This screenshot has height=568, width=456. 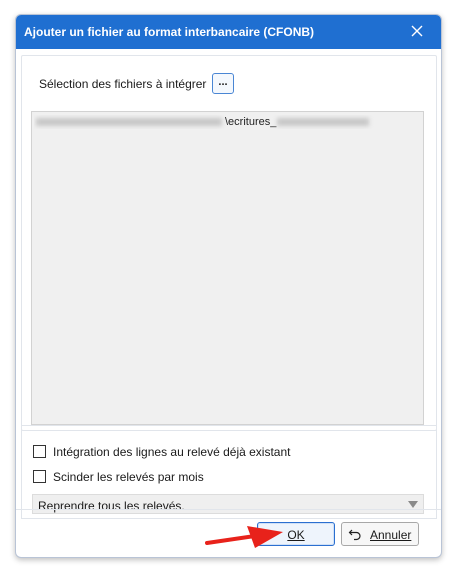 I want to click on list-item: \ecritures_, so click(x=204, y=122).